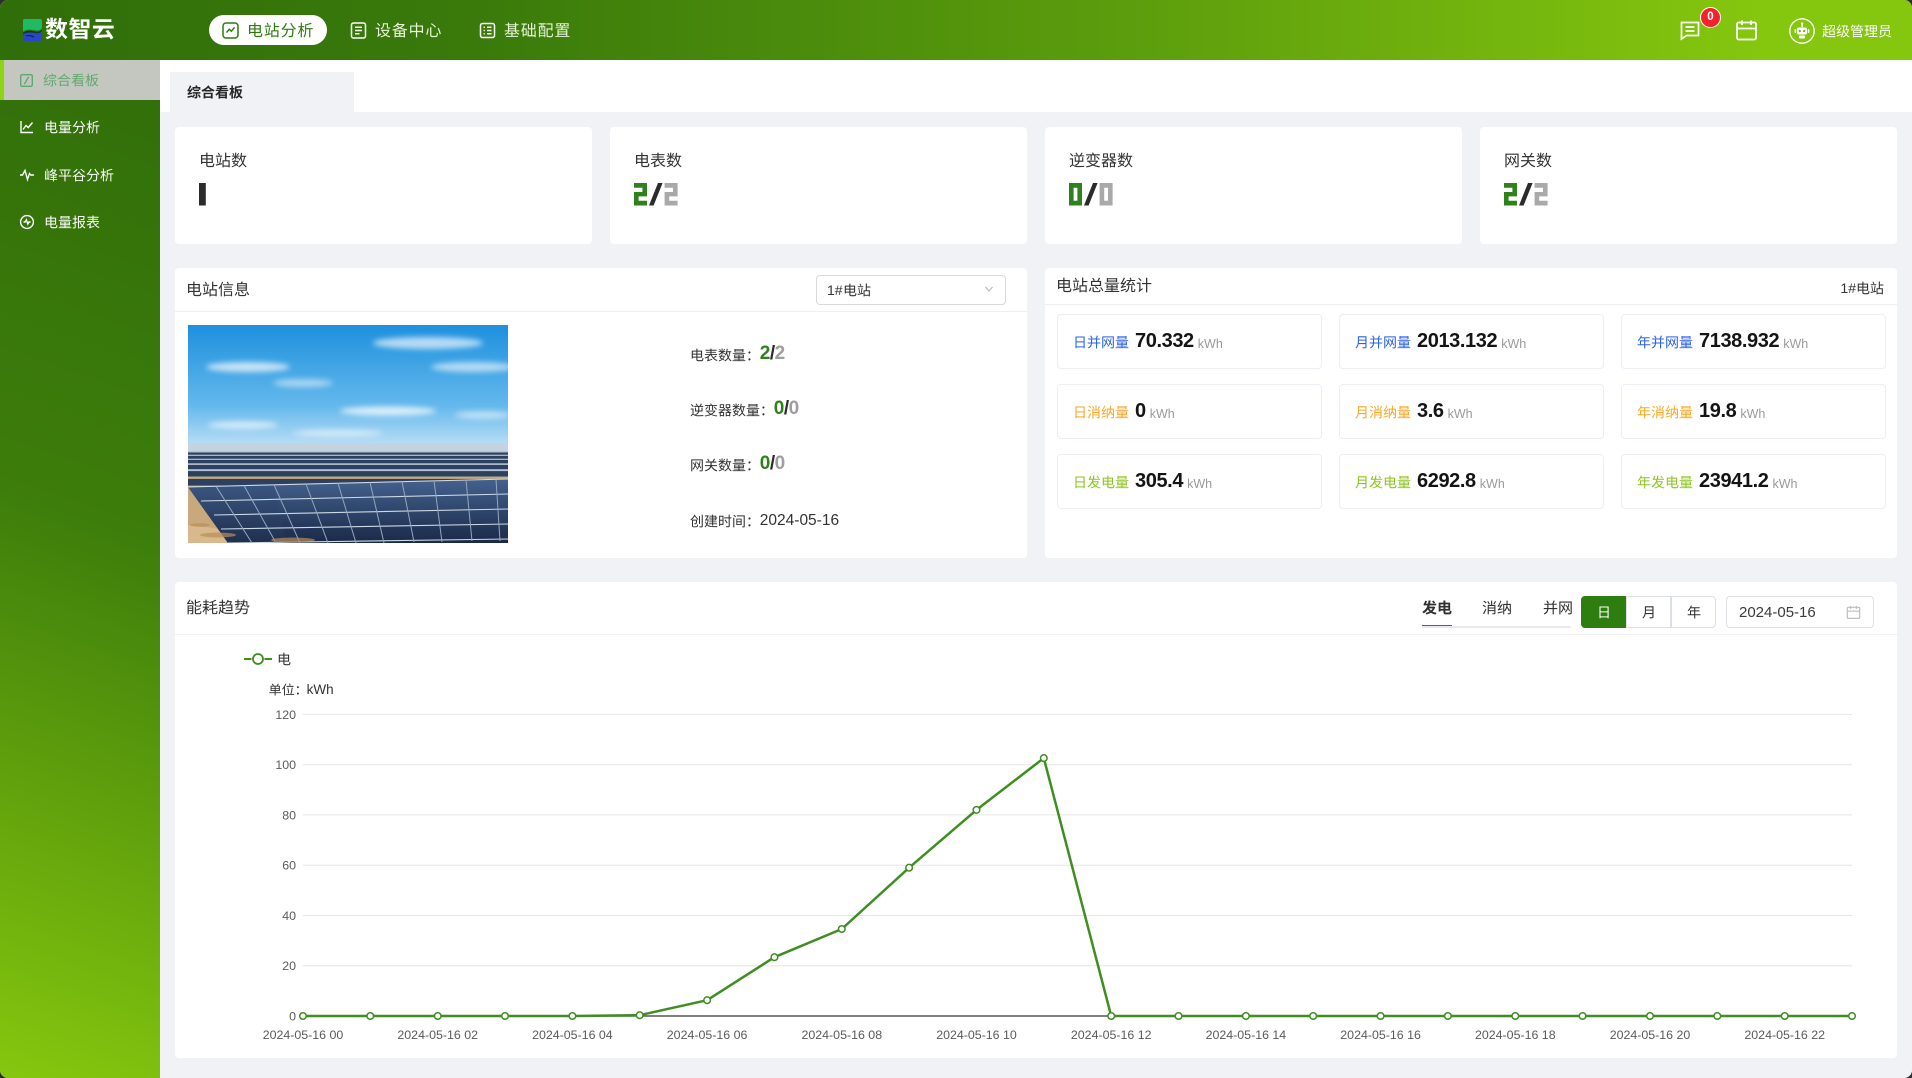 This screenshot has height=1078, width=1912. Describe the element at coordinates (1784, 1035) in the screenshot. I see `svg-text: 2024-05-16 22` at that location.